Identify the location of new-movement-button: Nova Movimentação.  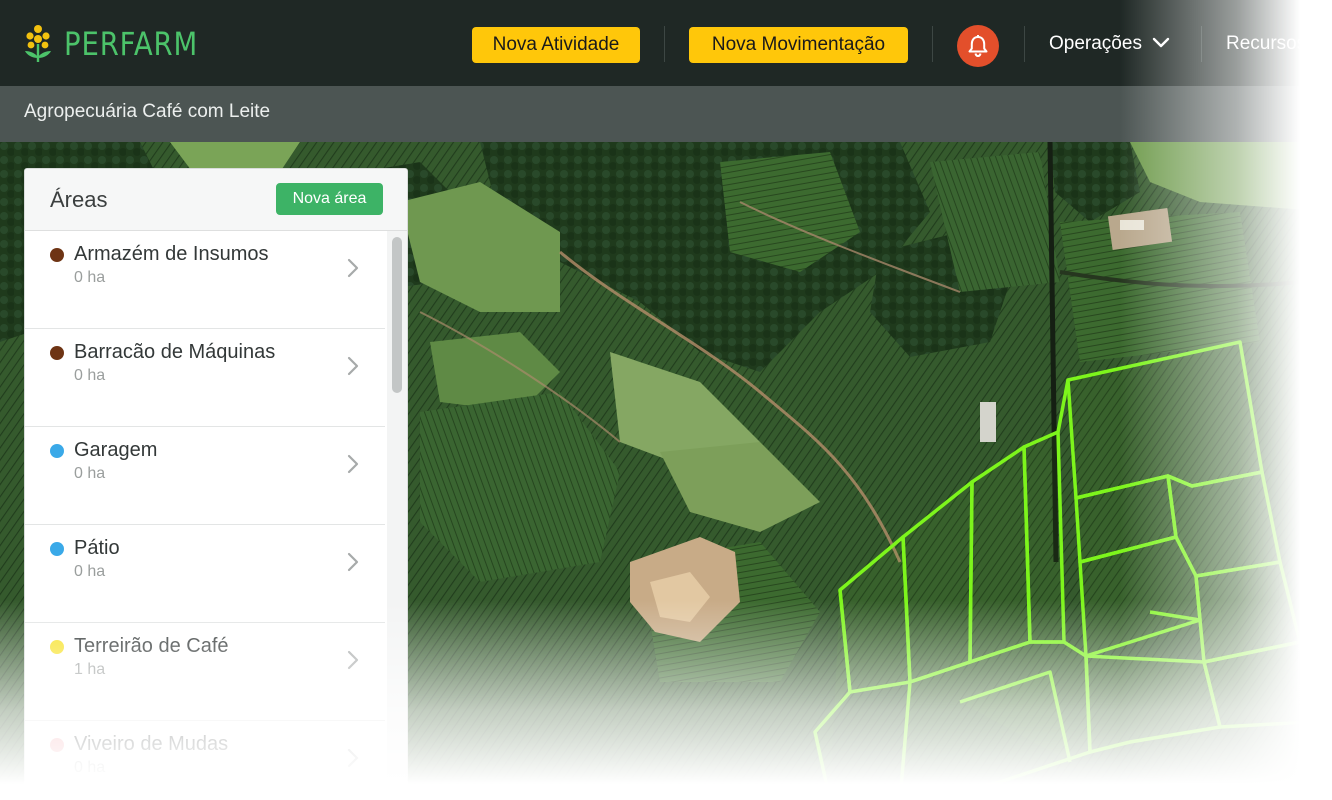
(798, 45).